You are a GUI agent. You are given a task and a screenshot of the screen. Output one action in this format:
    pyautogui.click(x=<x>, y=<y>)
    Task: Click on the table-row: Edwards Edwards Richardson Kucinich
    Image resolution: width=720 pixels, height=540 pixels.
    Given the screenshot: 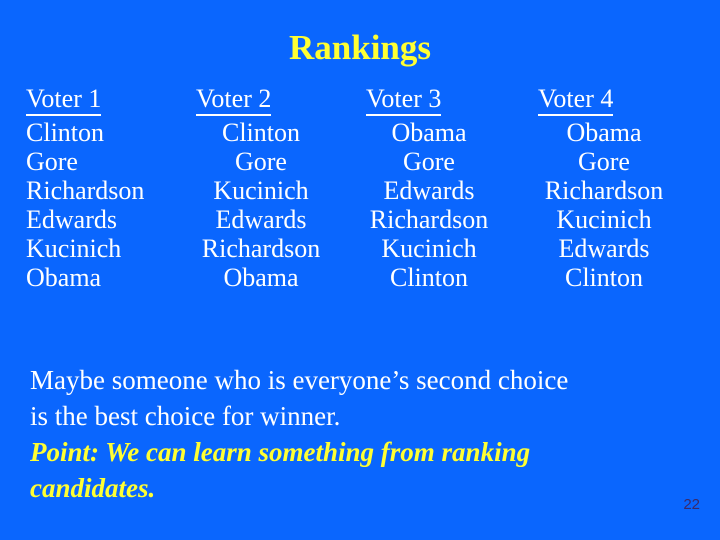 What is the action you would take?
    pyautogui.click(x=360, y=219)
    